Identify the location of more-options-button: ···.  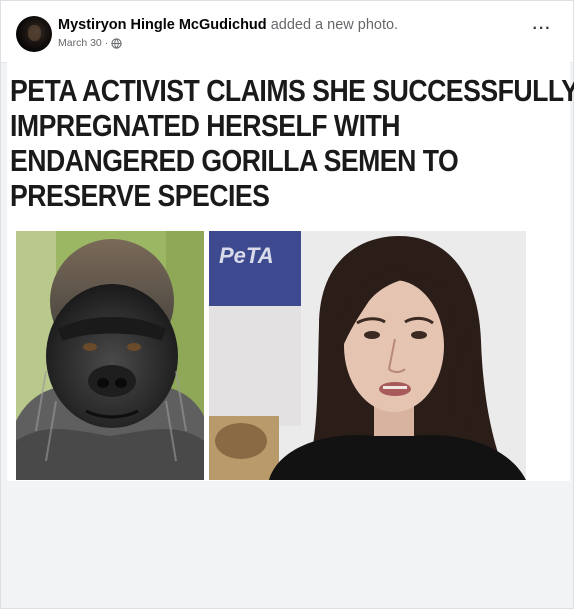
(542, 30).